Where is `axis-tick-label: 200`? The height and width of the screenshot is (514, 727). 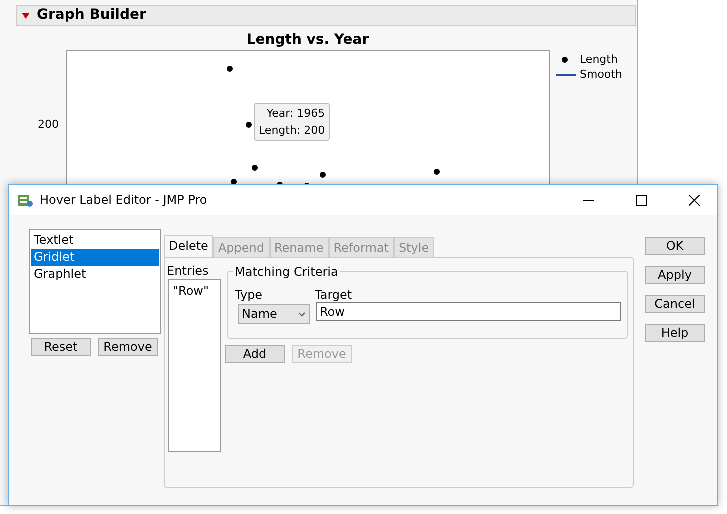 axis-tick-label: 200 is located at coordinates (48, 125).